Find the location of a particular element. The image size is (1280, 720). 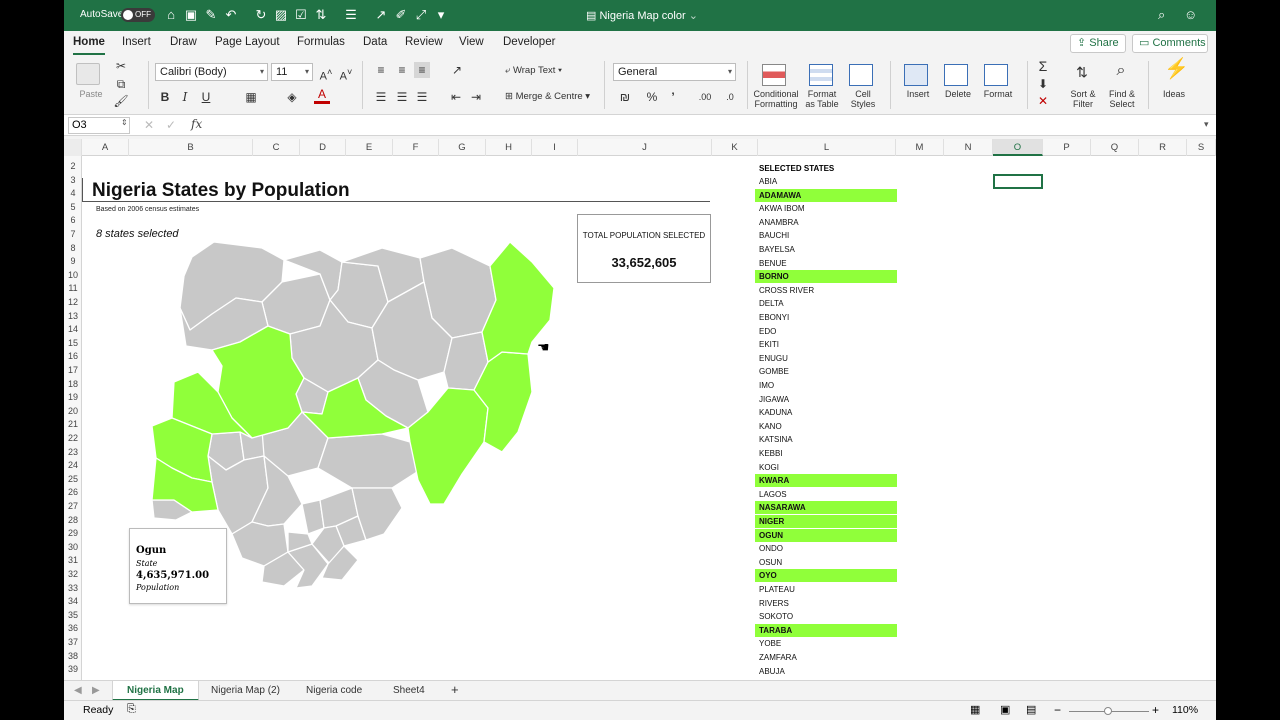

scroll-right-icon: ▶ is located at coordinates (96, 690).